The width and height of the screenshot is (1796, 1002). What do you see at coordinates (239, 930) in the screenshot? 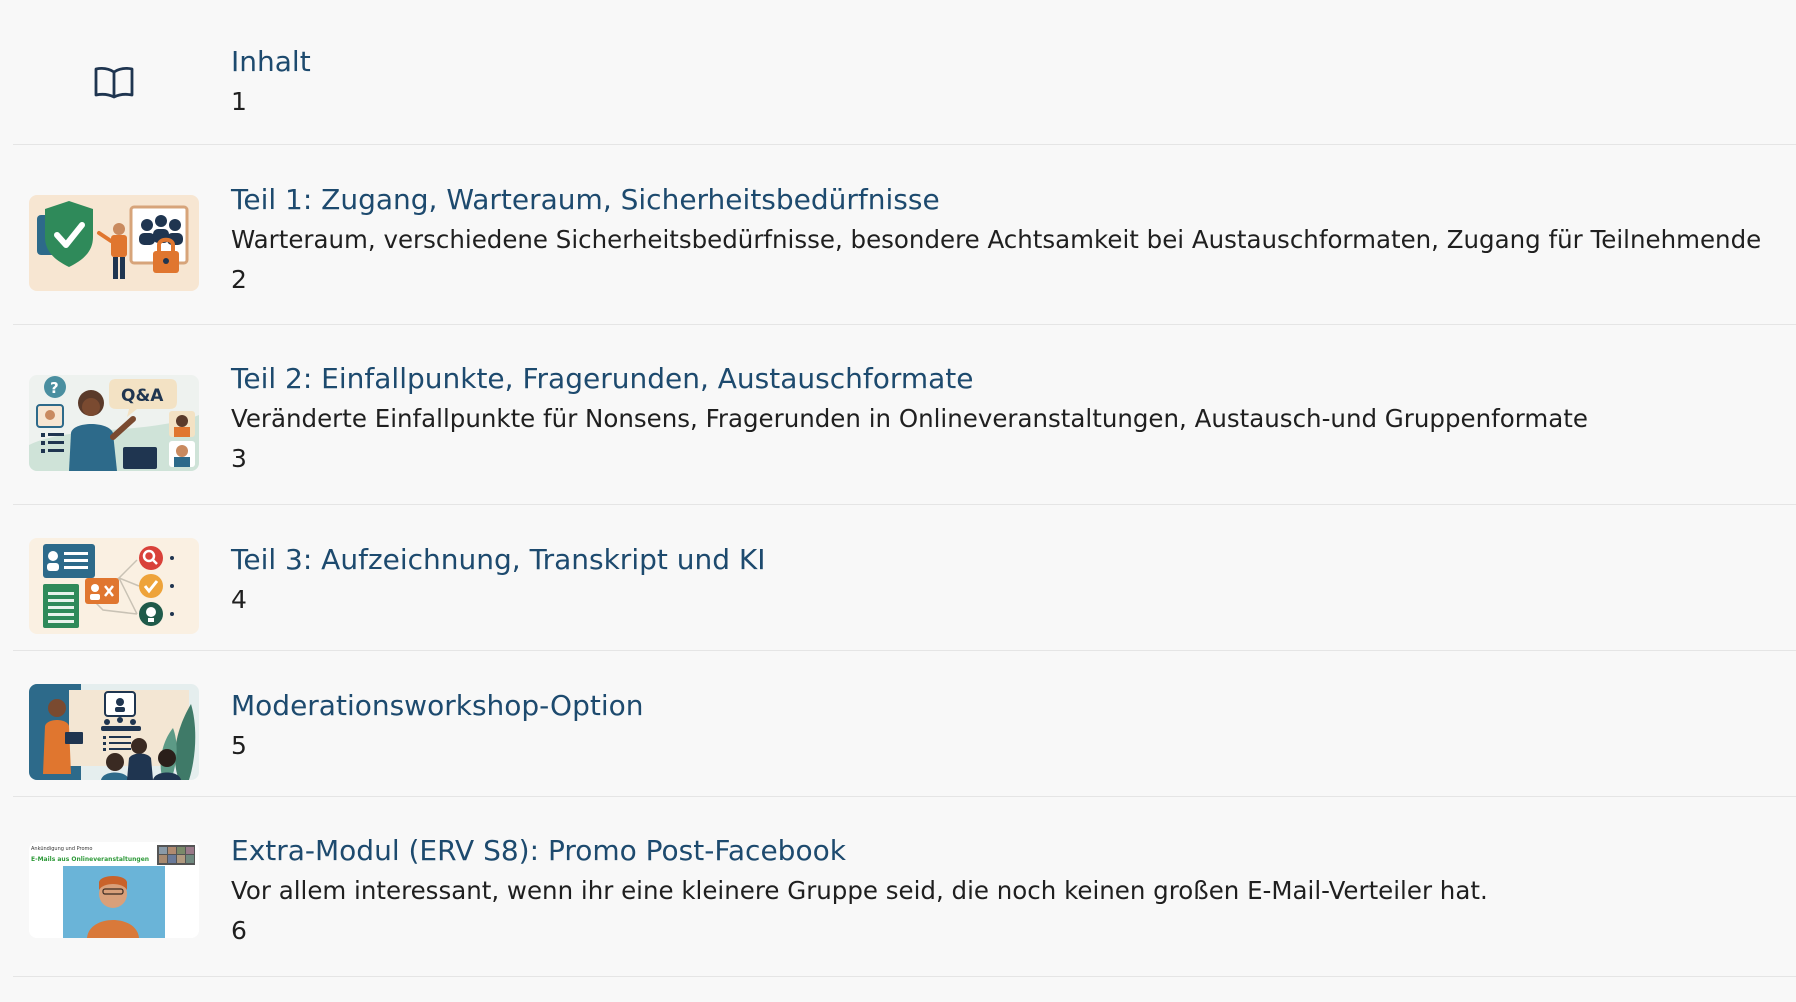
I see `item-number: 6` at bounding box center [239, 930].